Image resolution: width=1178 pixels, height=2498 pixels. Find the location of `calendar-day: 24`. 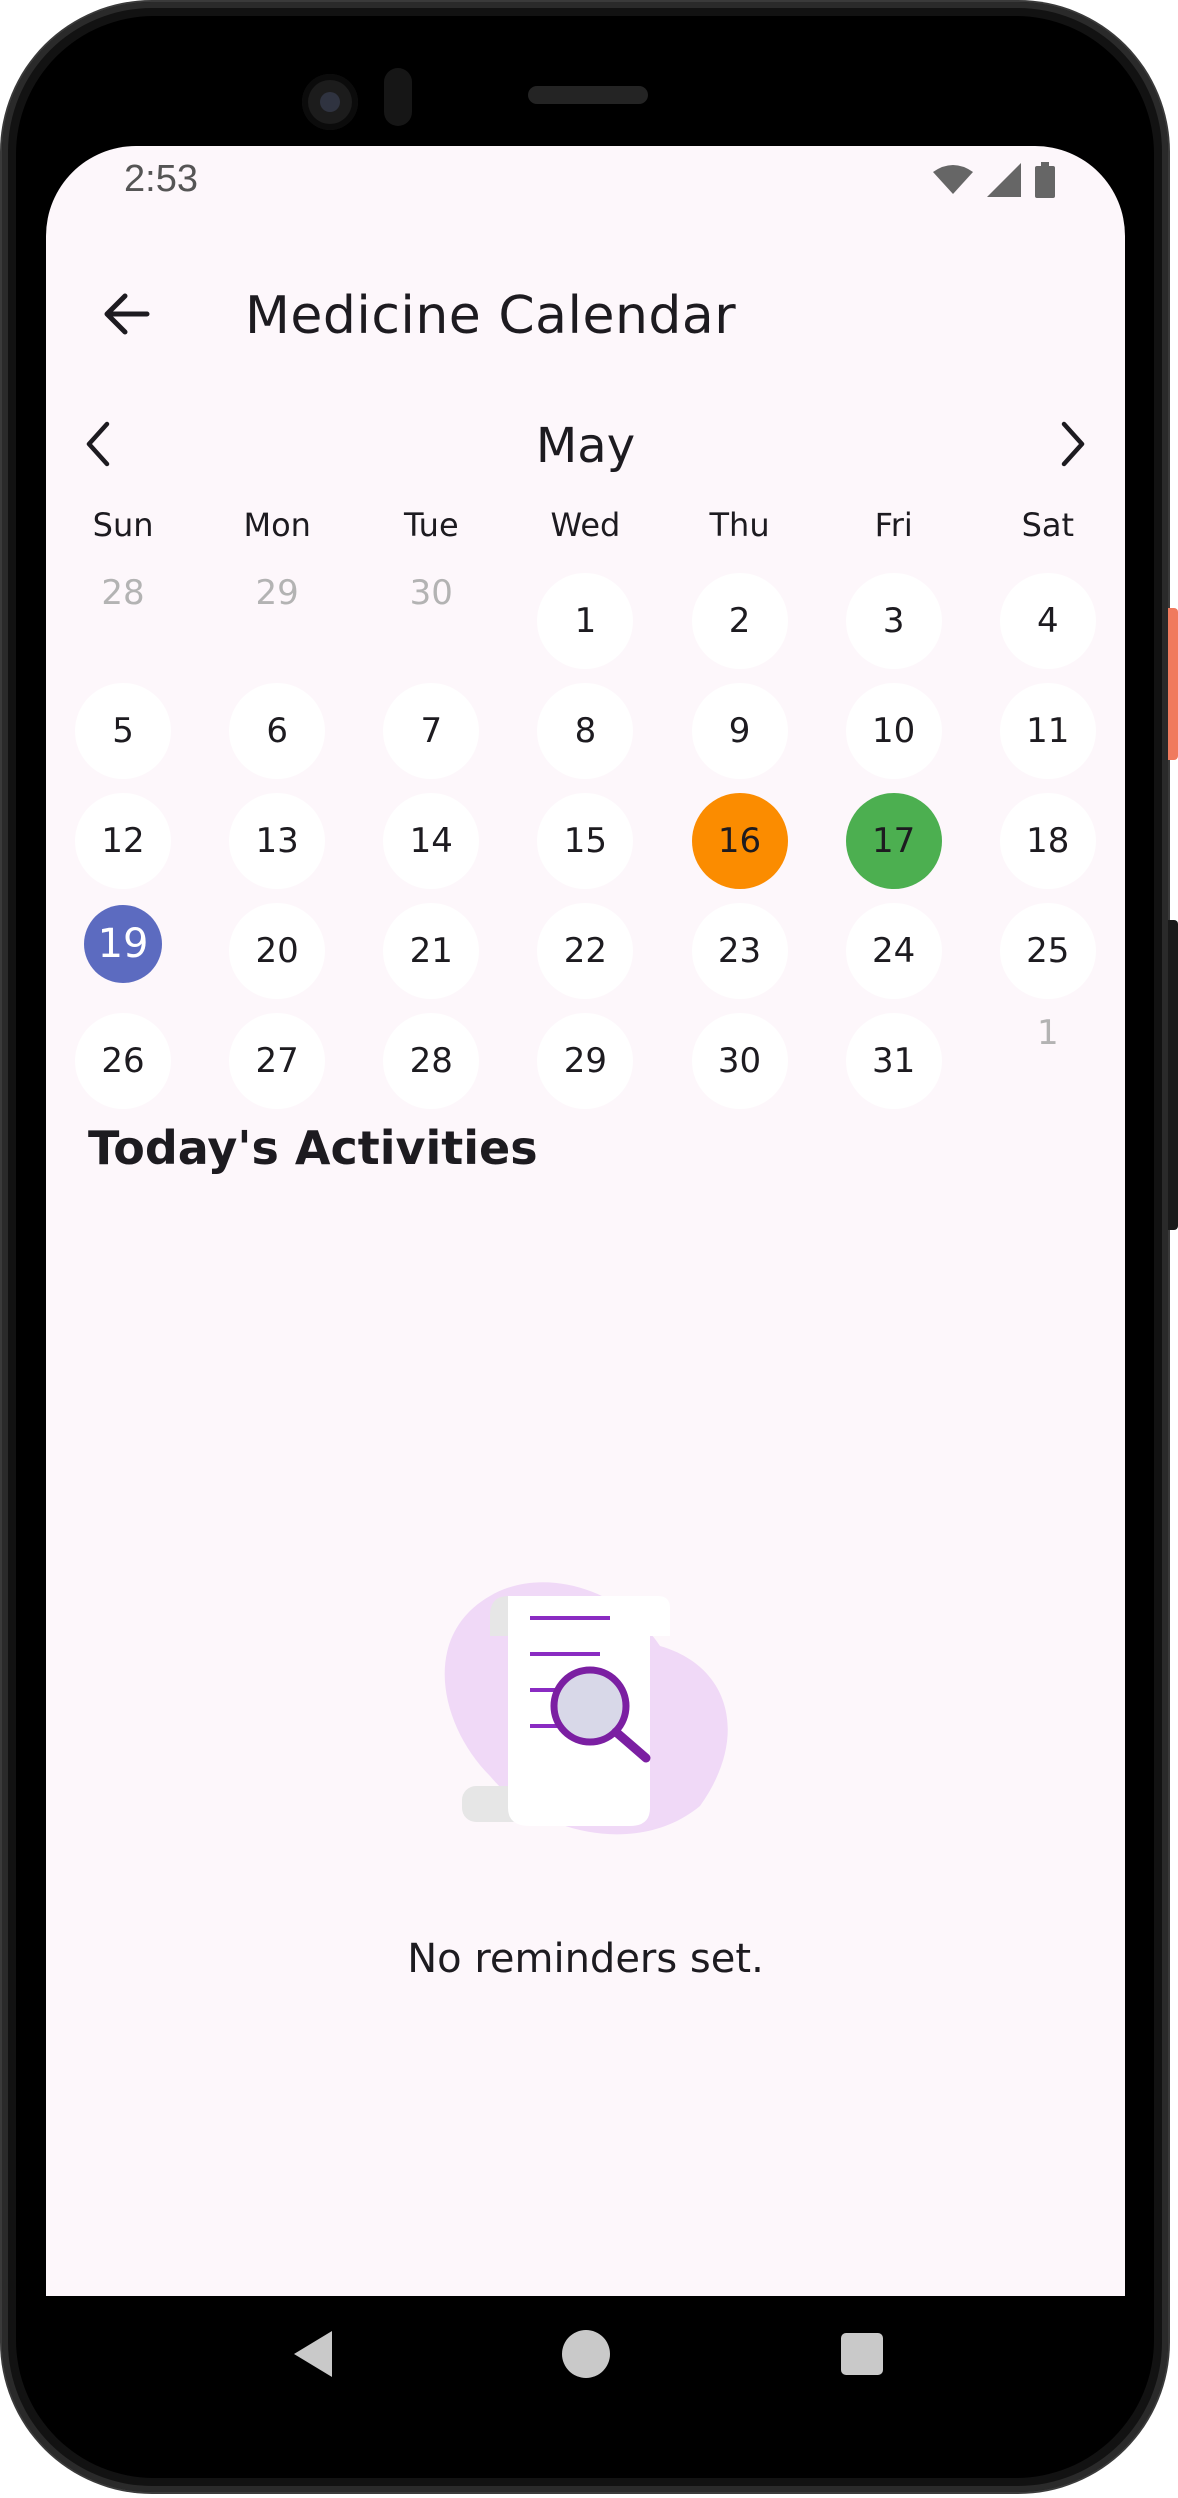

calendar-day: 24 is located at coordinates (893, 951).